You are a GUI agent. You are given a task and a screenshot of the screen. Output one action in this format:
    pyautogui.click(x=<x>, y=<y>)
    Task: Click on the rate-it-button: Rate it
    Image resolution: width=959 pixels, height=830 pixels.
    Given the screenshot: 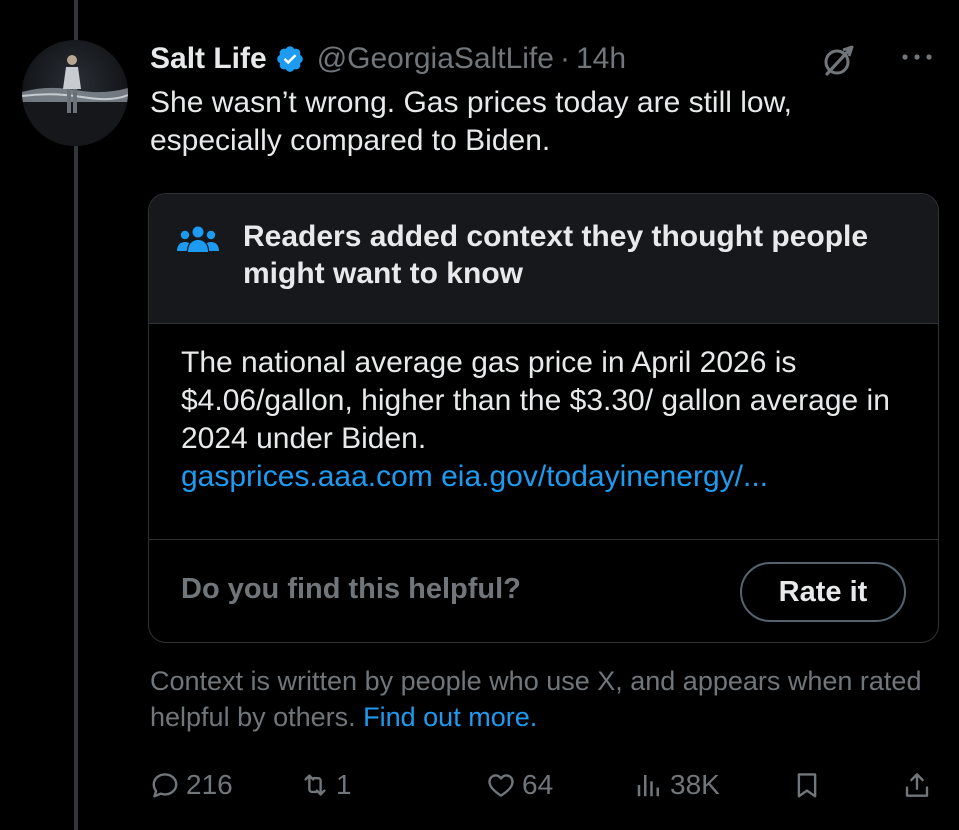 What is the action you would take?
    pyautogui.click(x=823, y=592)
    